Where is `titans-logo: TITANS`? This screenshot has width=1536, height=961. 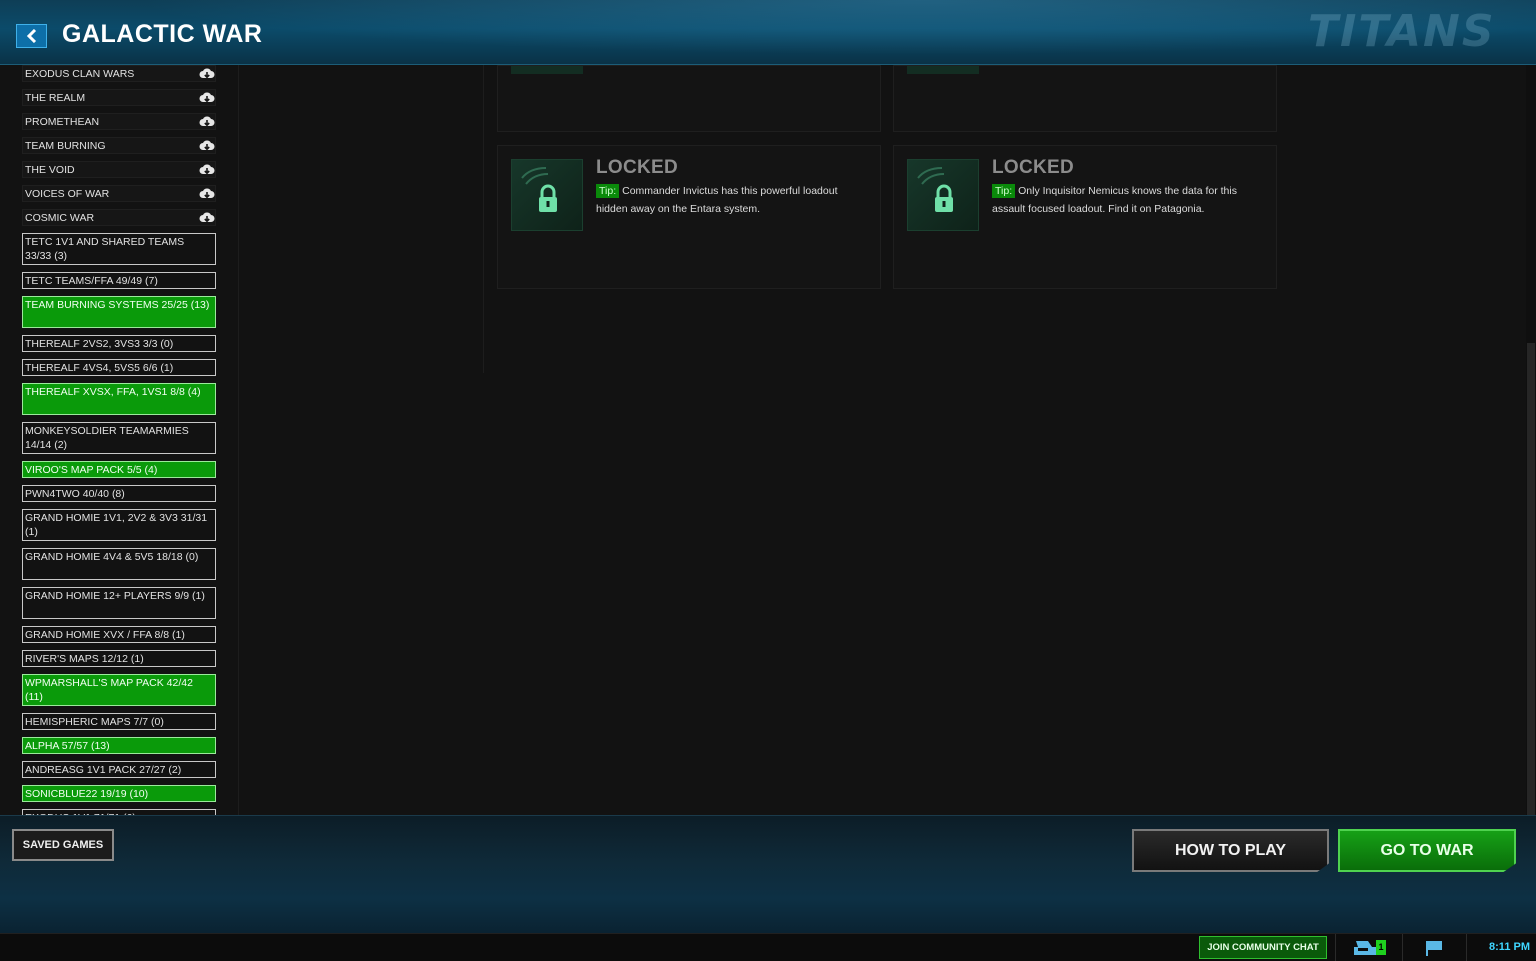 titans-logo: TITANS is located at coordinates (1402, 31).